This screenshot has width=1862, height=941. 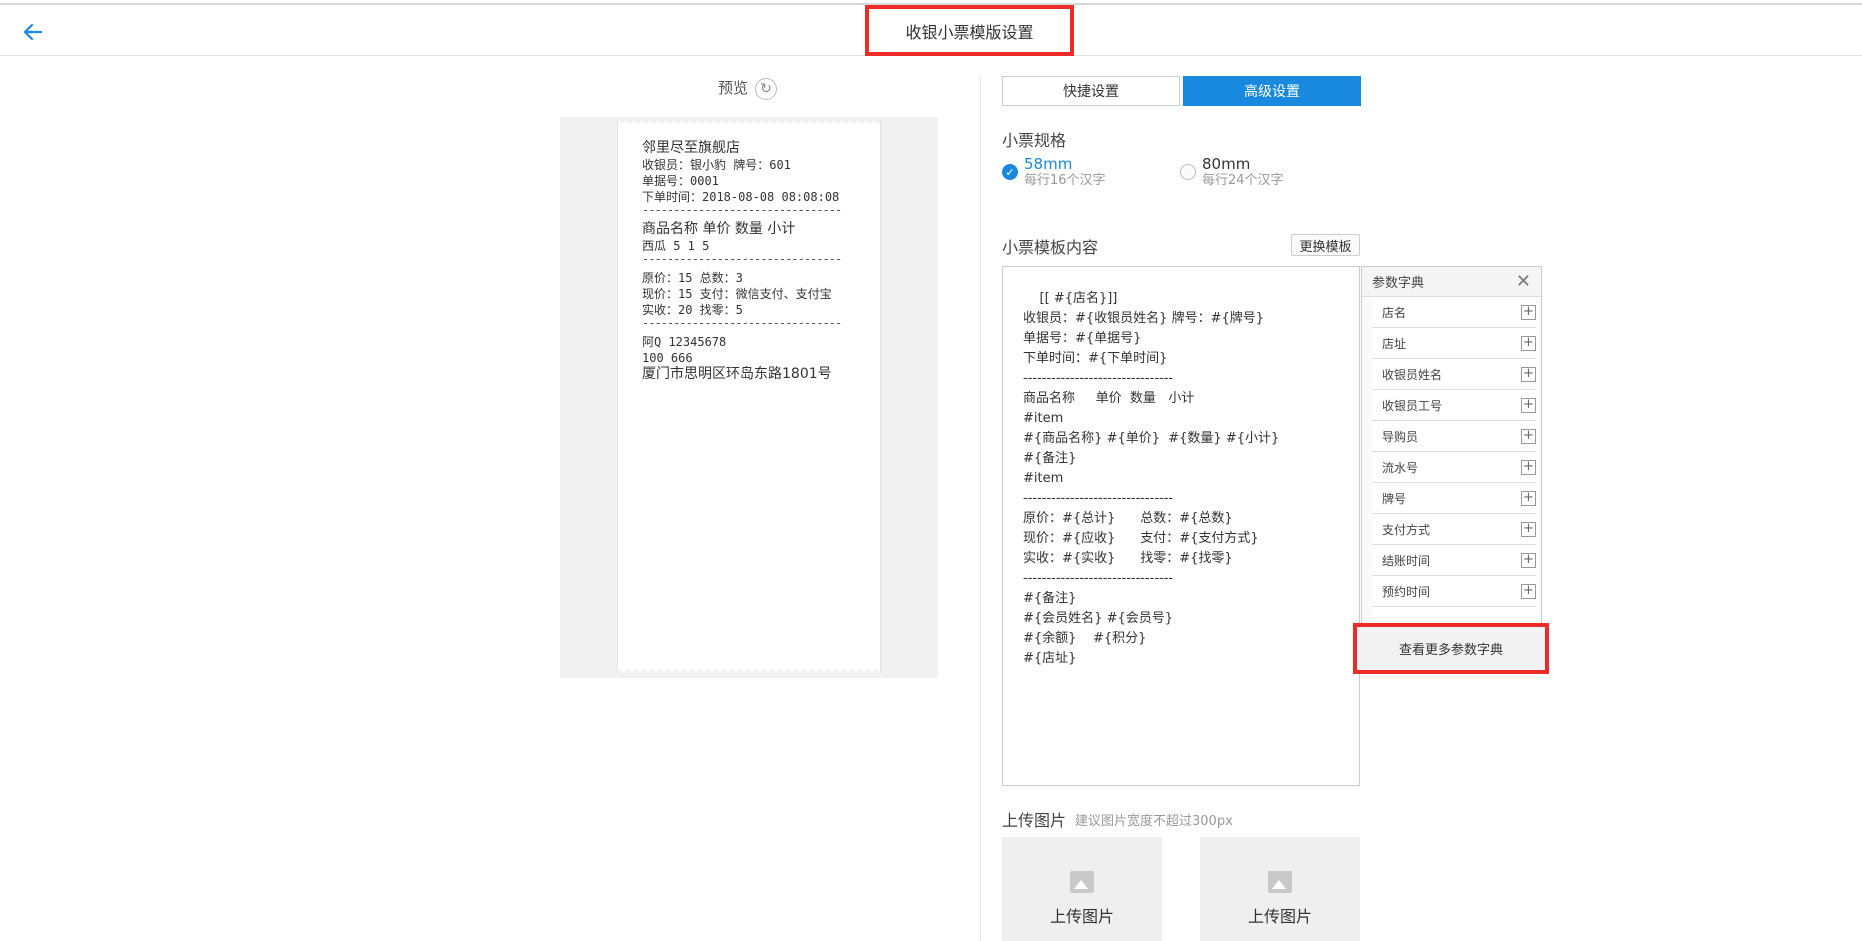 What do you see at coordinates (1454, 591) in the screenshot?
I see `param-item: 预约时间 +` at bounding box center [1454, 591].